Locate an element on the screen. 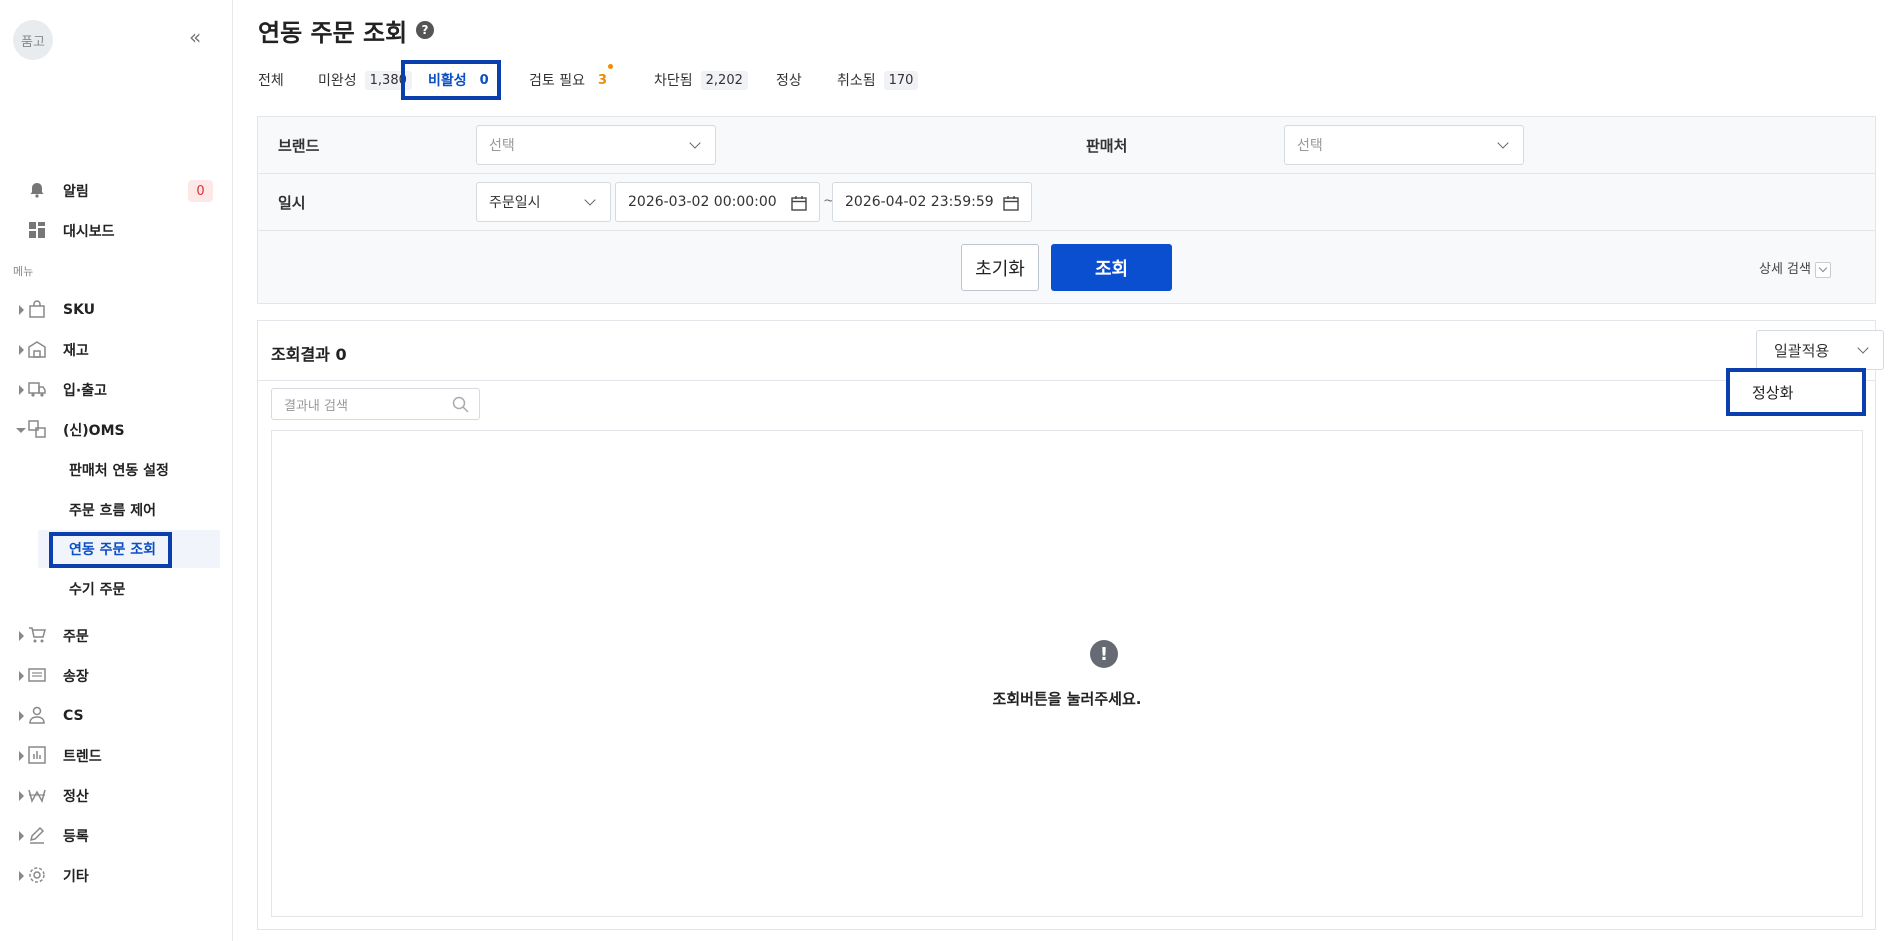  sidebar-subitem-label: 수기 주문 is located at coordinates (97, 590).